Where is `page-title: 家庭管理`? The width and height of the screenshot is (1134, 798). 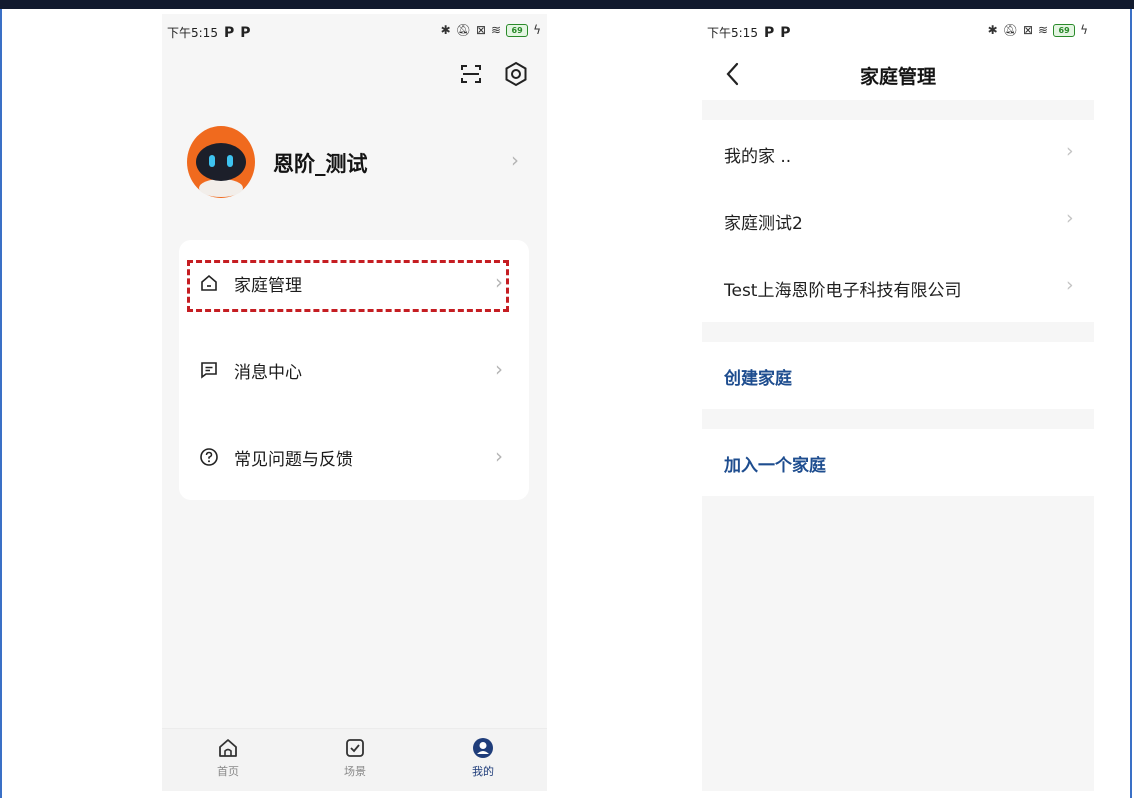 page-title: 家庭管理 is located at coordinates (897, 77).